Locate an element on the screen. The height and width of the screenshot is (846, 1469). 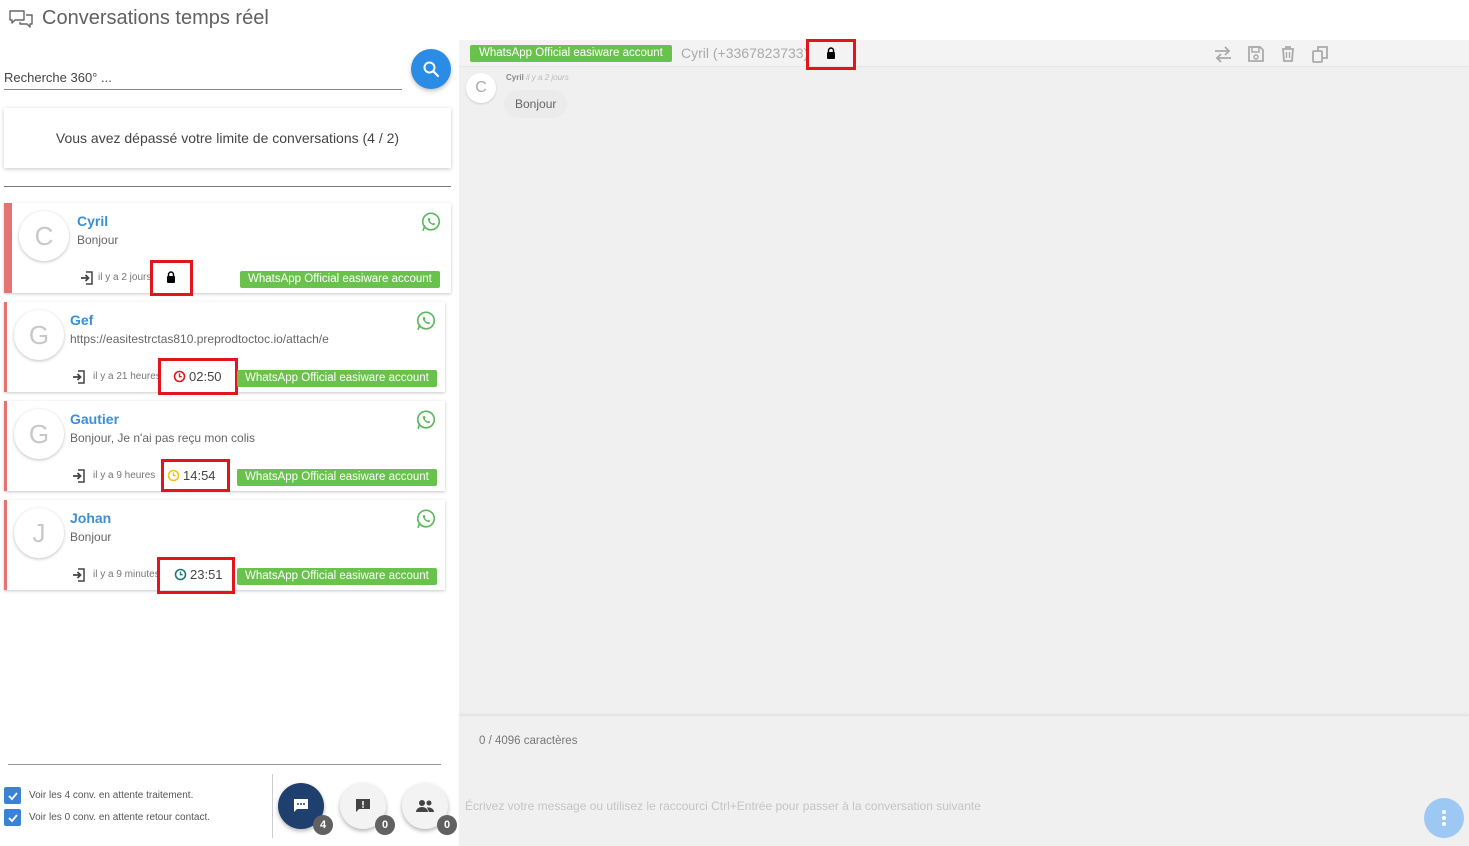
contact-name: Gef is located at coordinates (82, 320).